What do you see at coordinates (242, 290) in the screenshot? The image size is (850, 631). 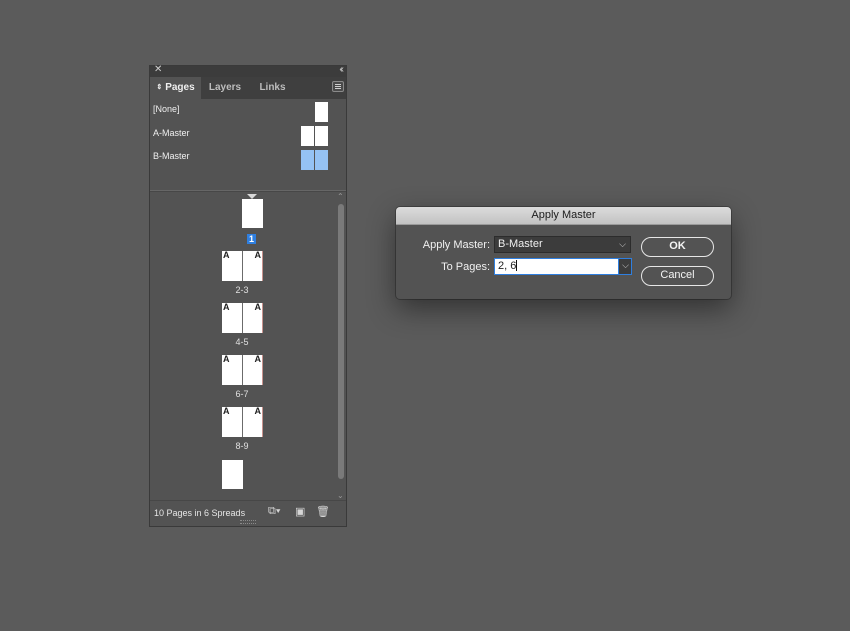 I see `spread-label-2-3: 2-3` at bounding box center [242, 290].